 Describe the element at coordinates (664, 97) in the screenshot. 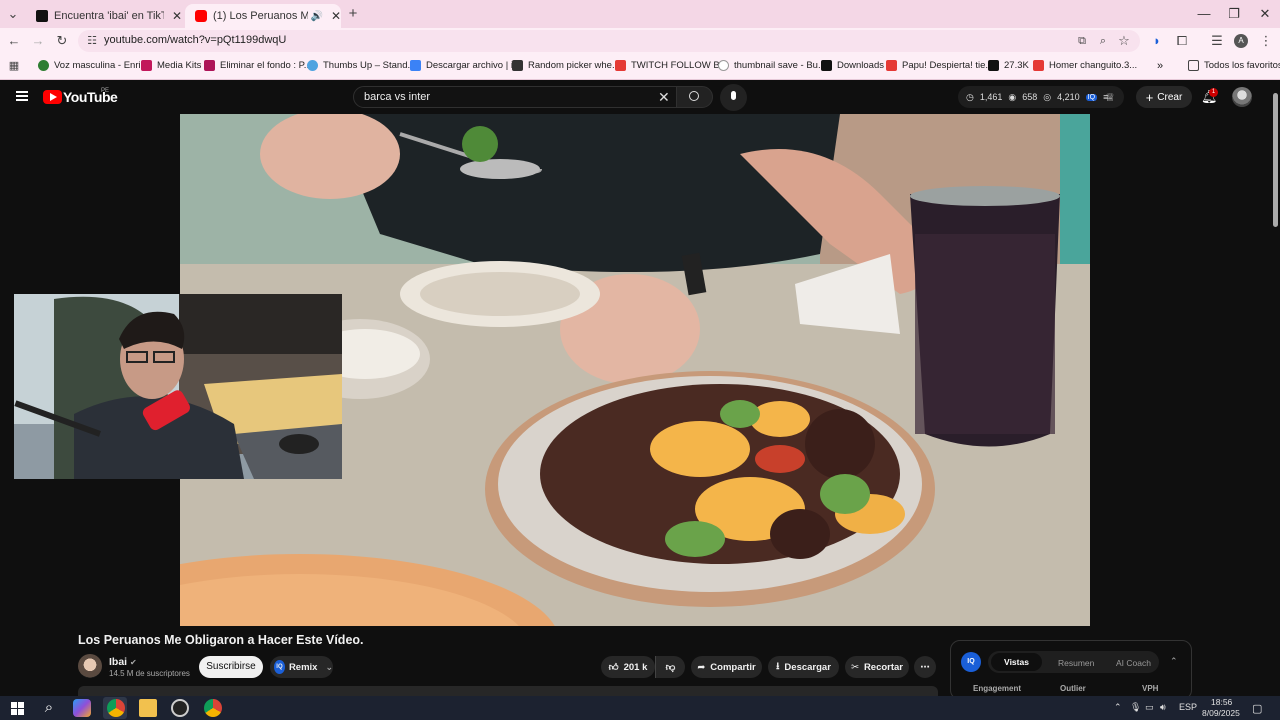

I see `clear-search-icon: ✕` at that location.